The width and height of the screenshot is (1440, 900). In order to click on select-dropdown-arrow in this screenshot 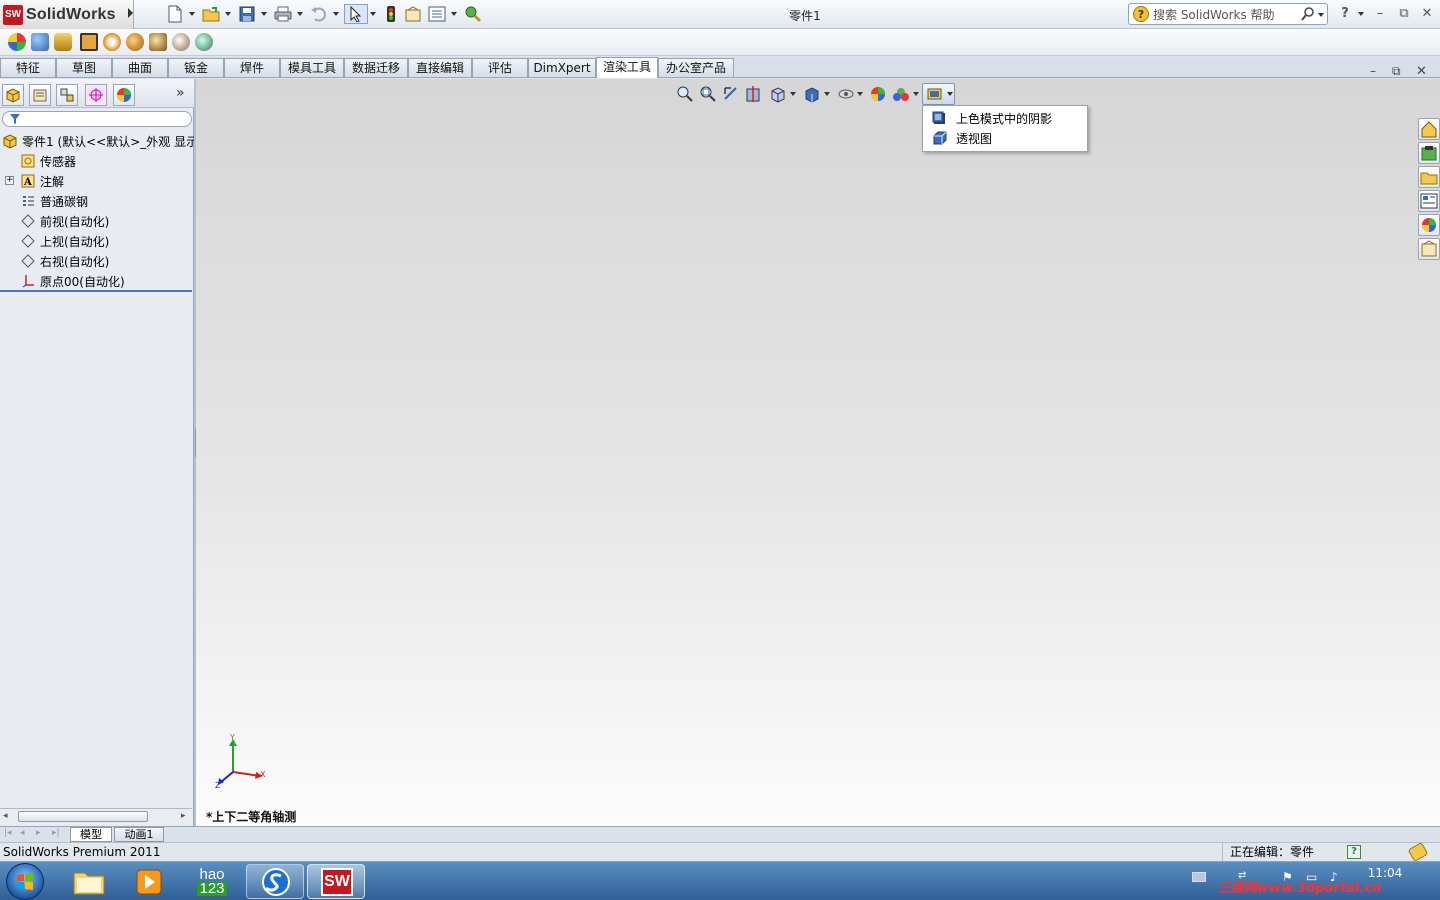, I will do `click(373, 14)`.